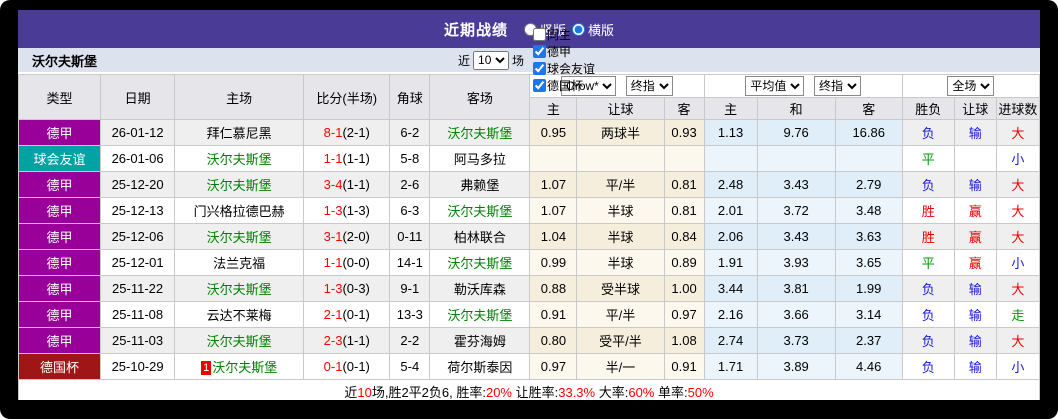  What do you see at coordinates (796, 184) in the screenshot?
I see `odds2-draw-cell: 3.43` at bounding box center [796, 184].